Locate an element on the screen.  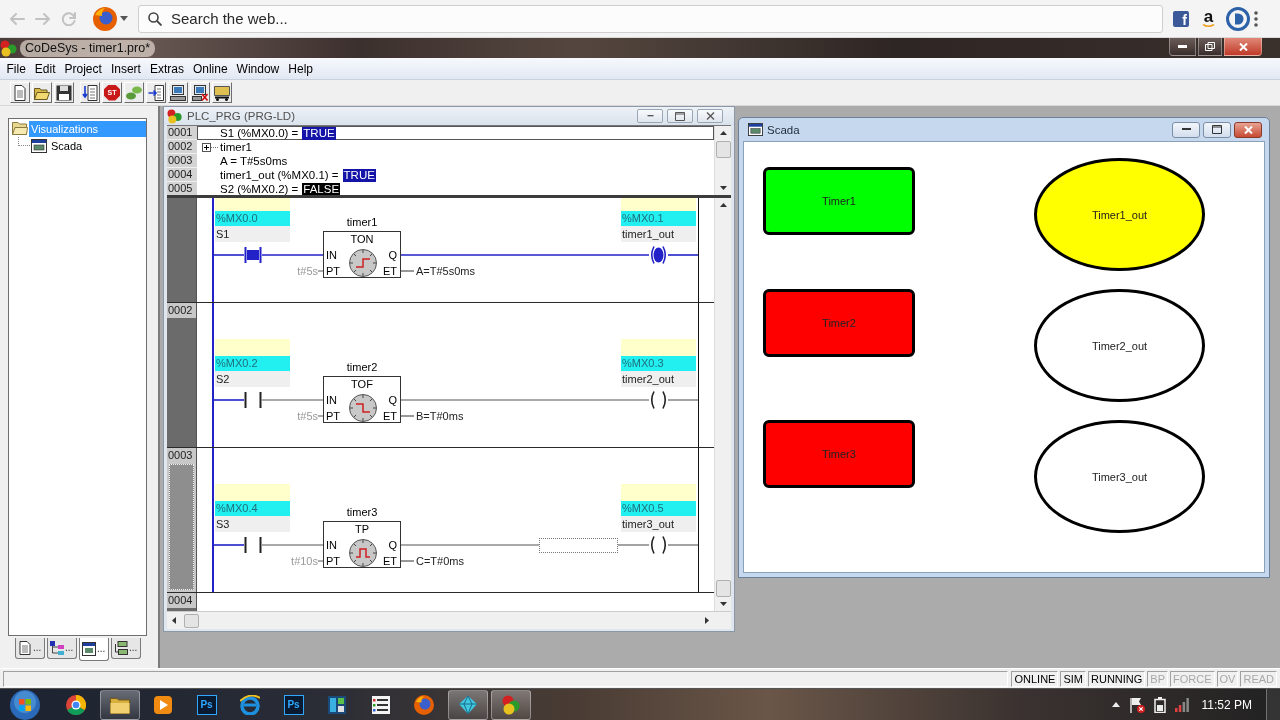
bookmark-button: a is located at coordinates (1208, 18).